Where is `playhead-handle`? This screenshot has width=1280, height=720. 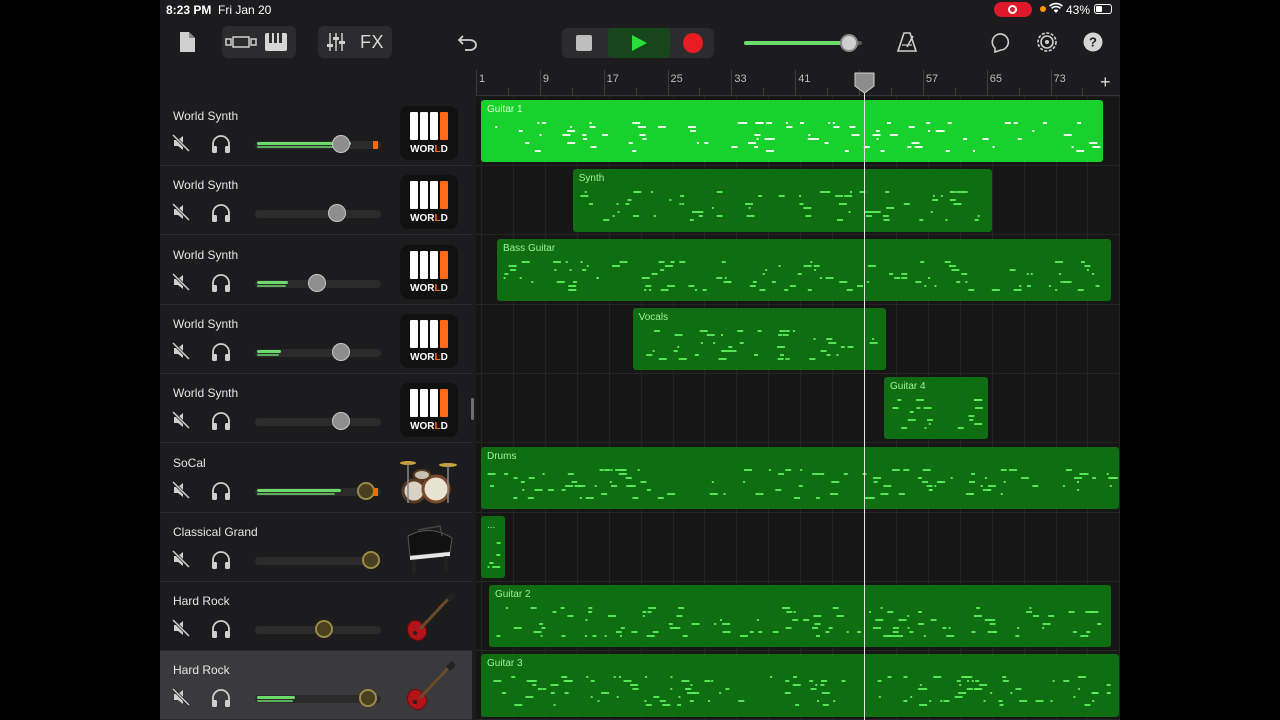 playhead-handle is located at coordinates (864, 83).